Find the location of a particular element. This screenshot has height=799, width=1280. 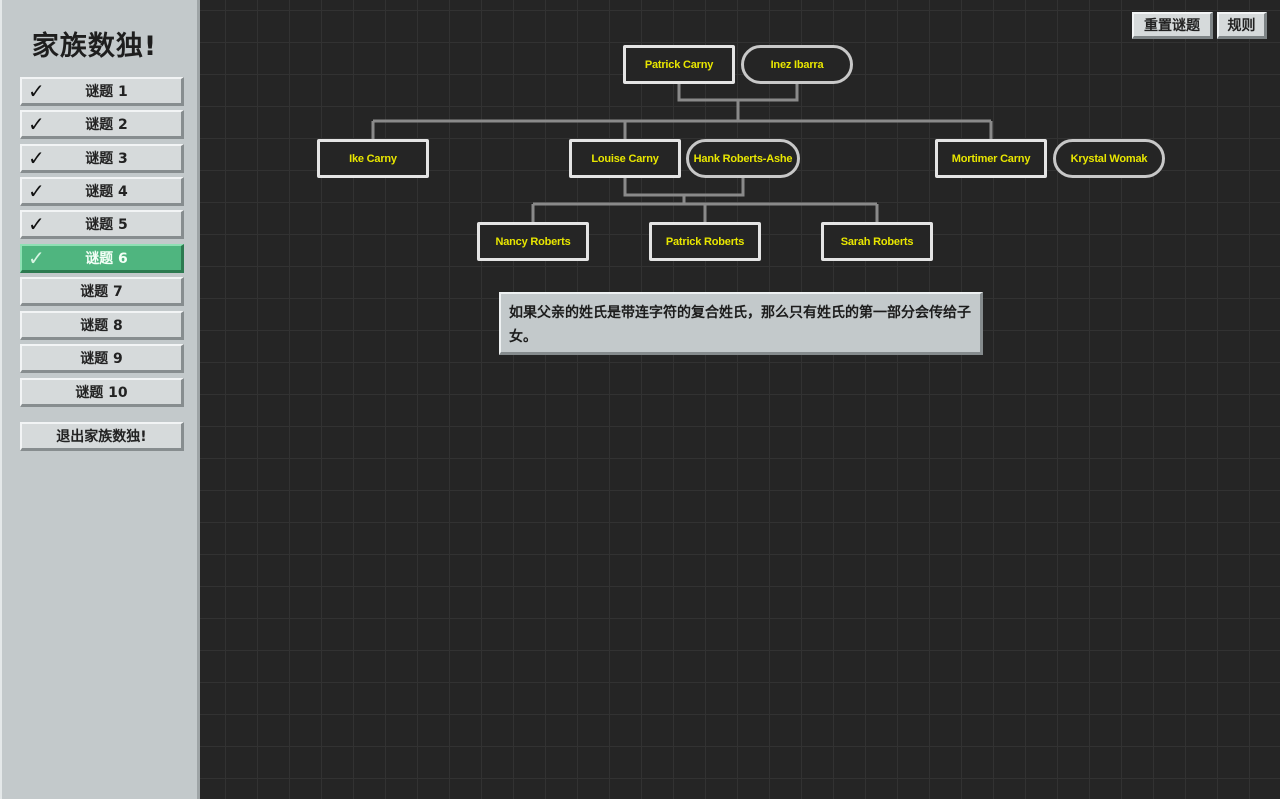

person-node-patrick-roberts: Patrick Roberts is located at coordinates (705, 241).